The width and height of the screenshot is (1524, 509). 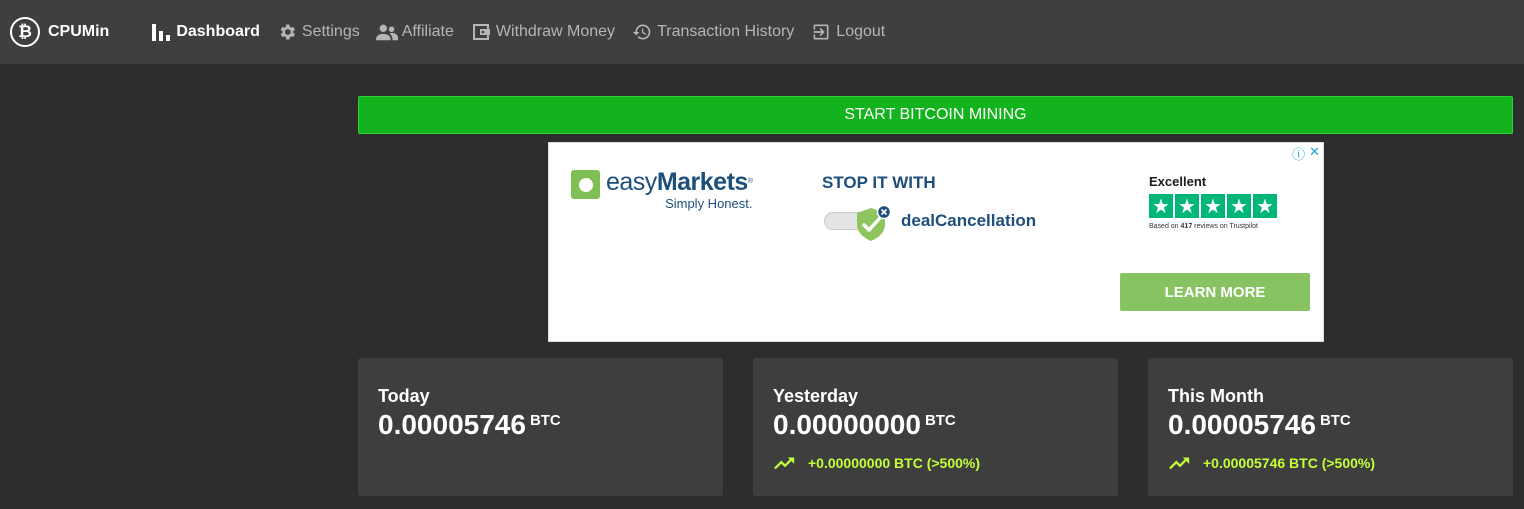 What do you see at coordinates (1178, 181) in the screenshot?
I see `rating-label: Excellent` at bounding box center [1178, 181].